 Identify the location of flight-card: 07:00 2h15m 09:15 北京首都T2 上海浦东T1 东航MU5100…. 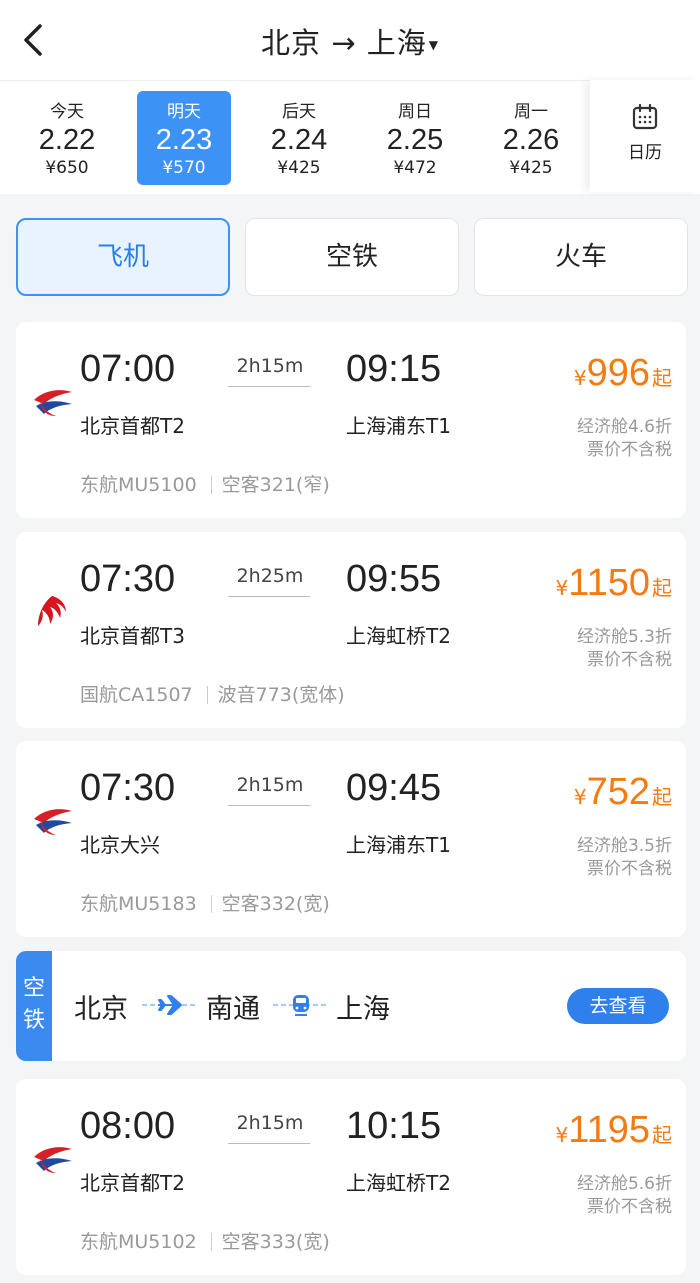
(351, 420).